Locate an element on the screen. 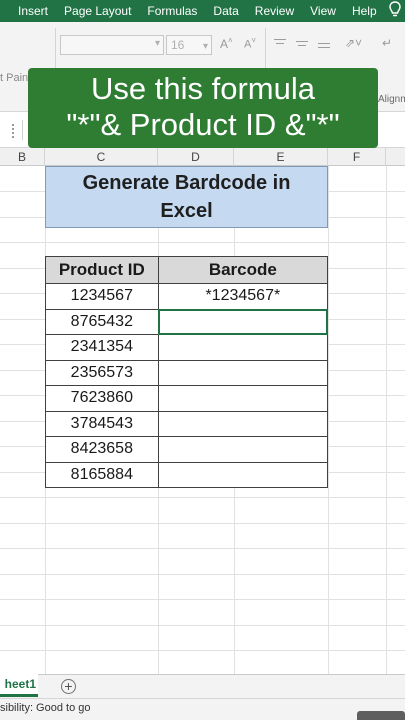 The image size is (405, 720). table-row: 3784543 is located at coordinates (187, 423).